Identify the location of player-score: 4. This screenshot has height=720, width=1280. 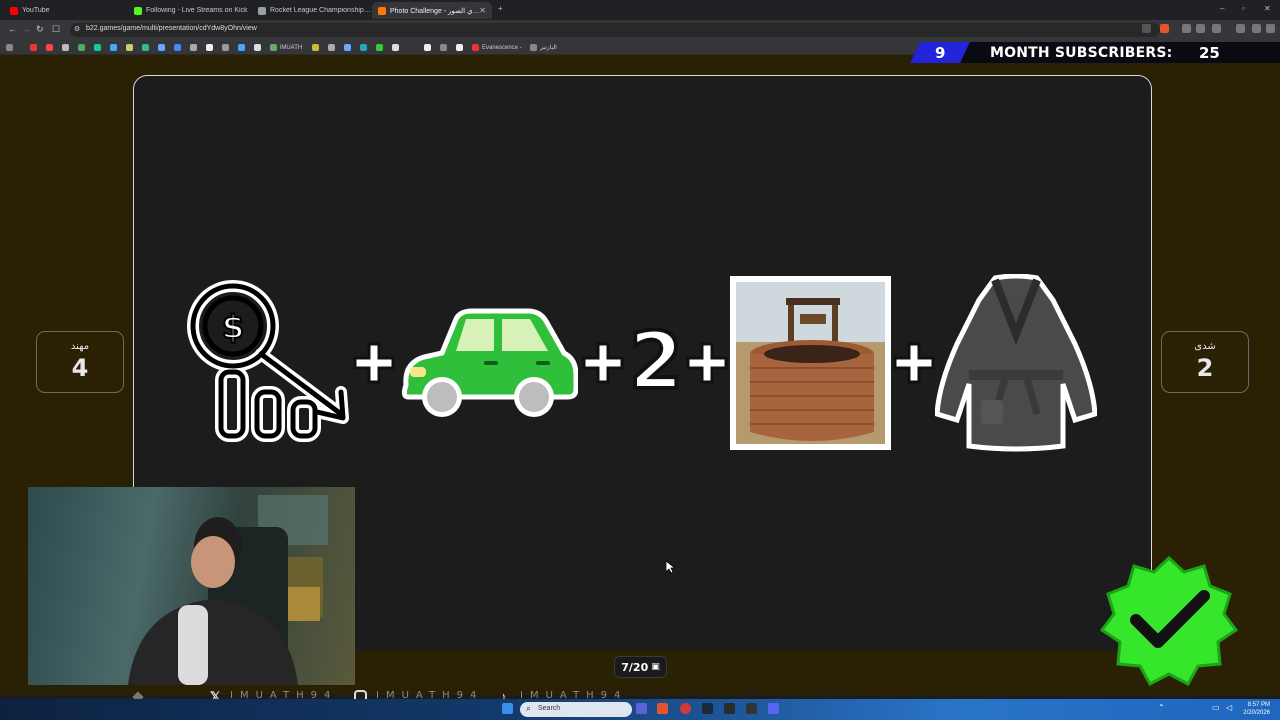
(80, 368).